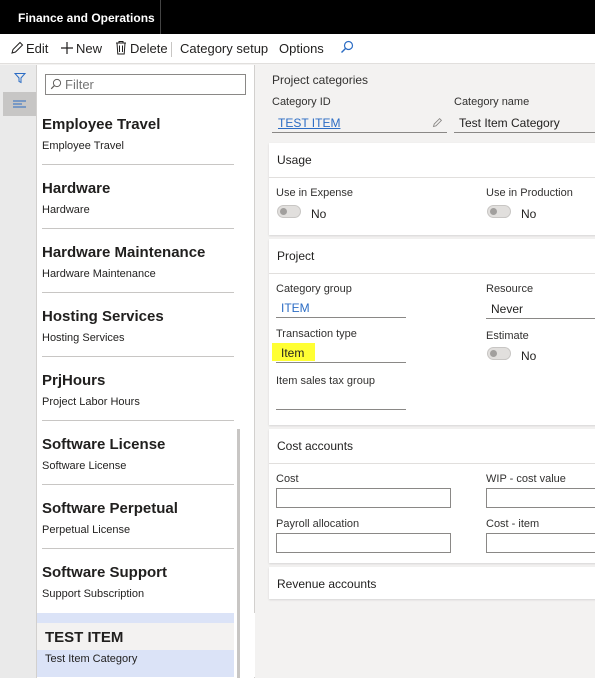 The width and height of the screenshot is (595, 678). What do you see at coordinates (363, 498) in the screenshot?
I see `cost-field` at bounding box center [363, 498].